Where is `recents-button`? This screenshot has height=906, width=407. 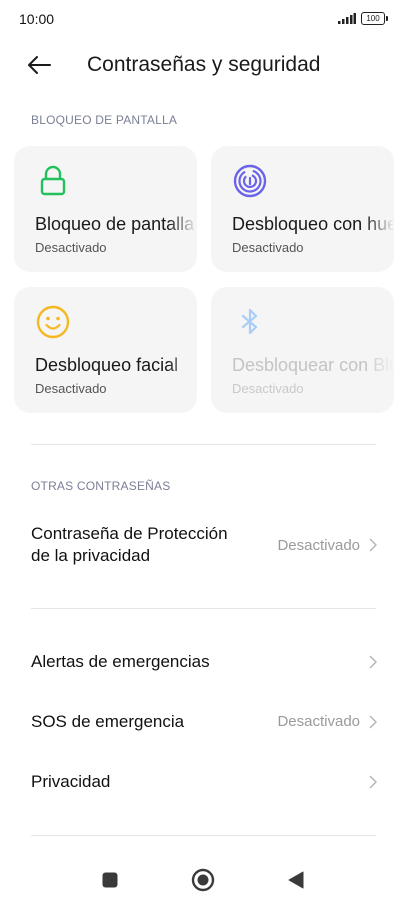
recents-button is located at coordinates (110, 880).